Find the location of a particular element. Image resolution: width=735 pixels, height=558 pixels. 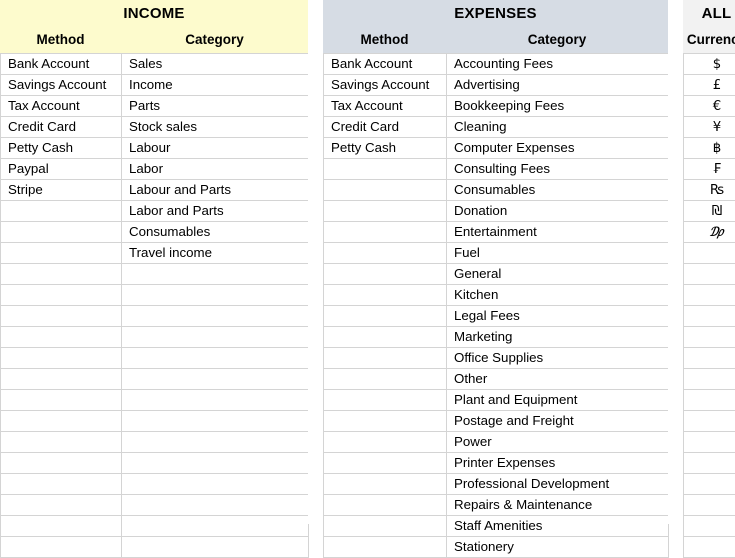

expenses-category-cell: Consulting Fees is located at coordinates (558, 169).